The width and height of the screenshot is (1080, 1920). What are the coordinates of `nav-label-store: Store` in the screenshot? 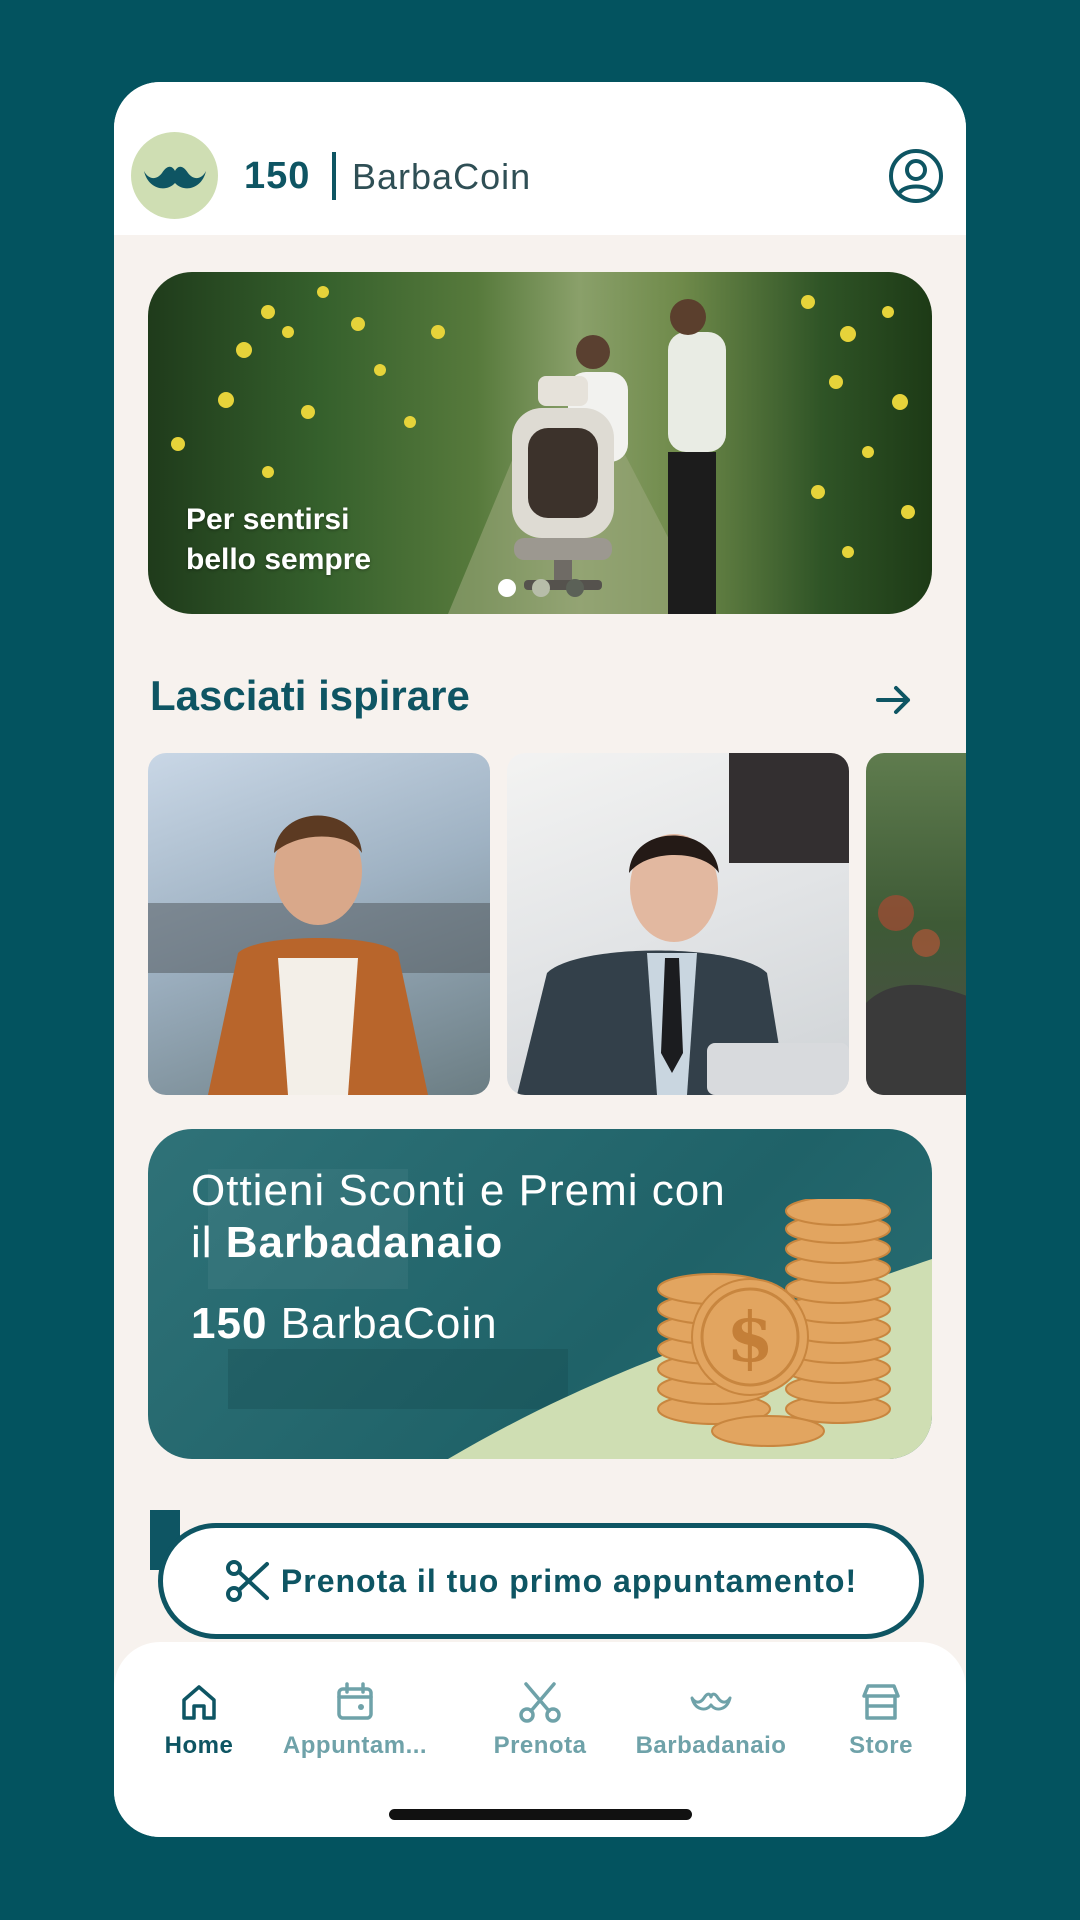 It's located at (881, 1745).